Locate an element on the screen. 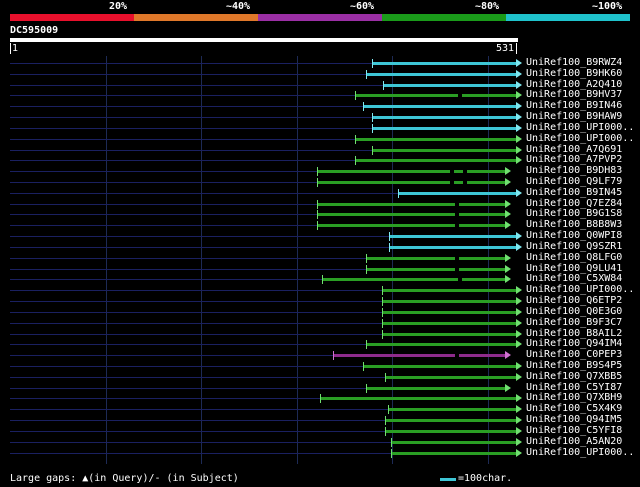 This screenshot has height=487, width=640. hit-link: UniRef100_Q0WPI8 is located at coordinates (574, 235).